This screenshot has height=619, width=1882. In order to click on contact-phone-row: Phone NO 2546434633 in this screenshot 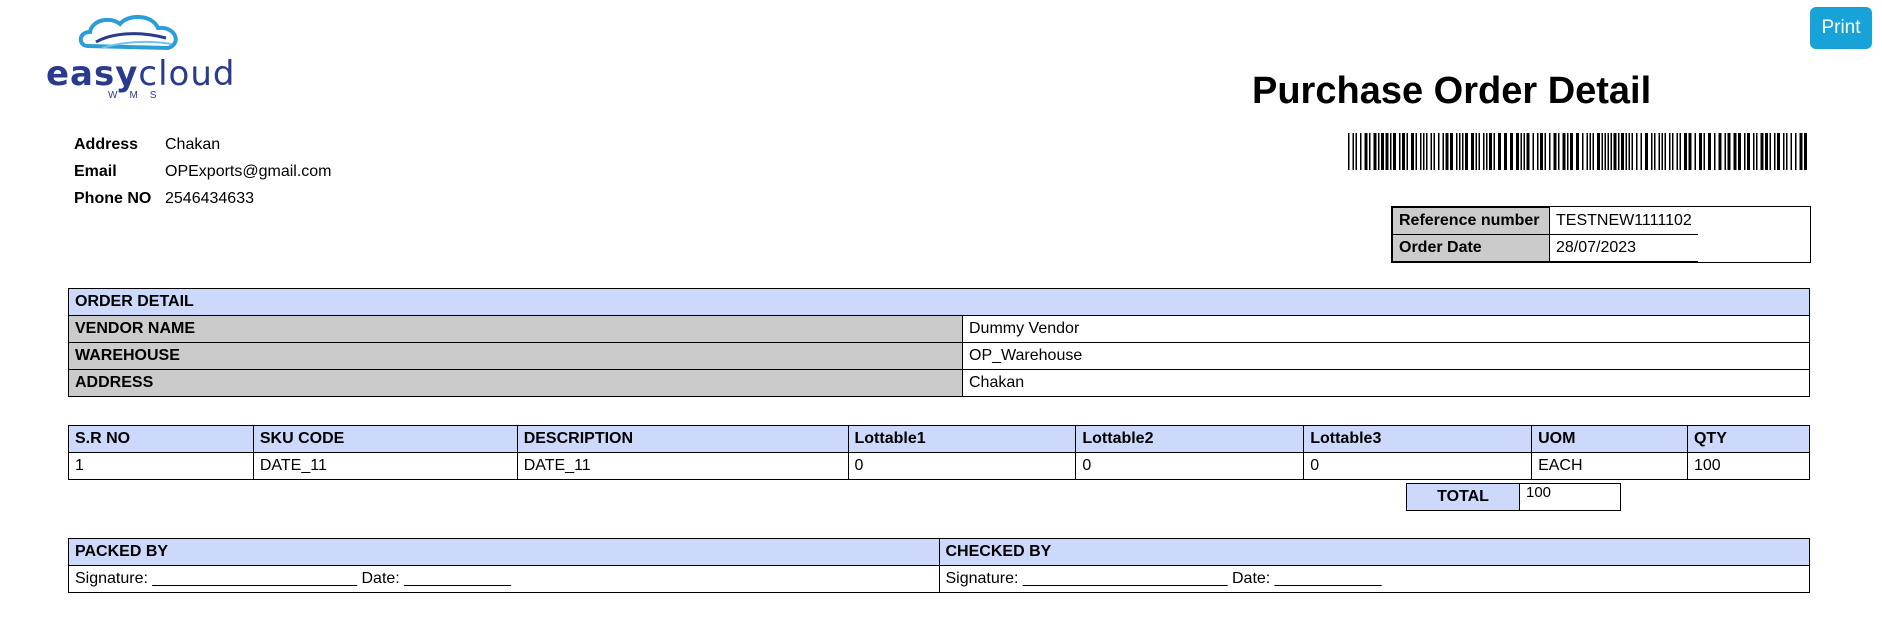, I will do `click(203, 198)`.